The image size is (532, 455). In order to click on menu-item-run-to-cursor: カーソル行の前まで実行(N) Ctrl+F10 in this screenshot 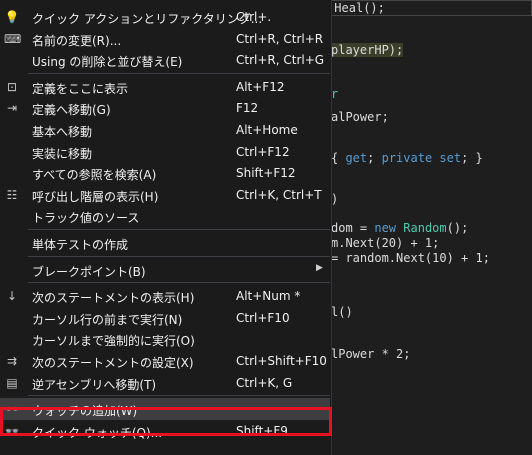, I will do `click(165, 318)`.